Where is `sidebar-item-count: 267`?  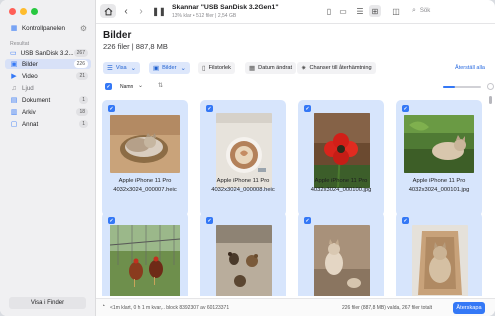 sidebar-item-count: 267 is located at coordinates (80, 53).